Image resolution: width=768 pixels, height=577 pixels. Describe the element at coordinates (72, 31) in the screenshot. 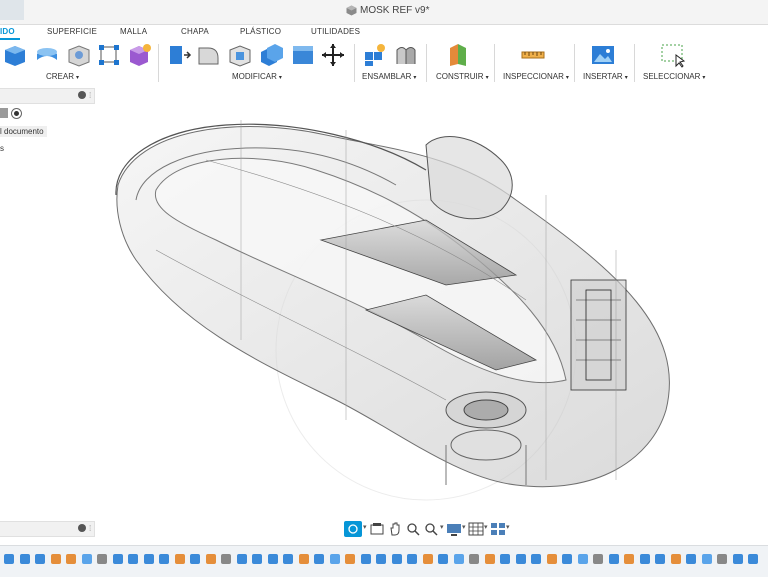

I see `tab-superficie: SUPERFICIE` at that location.